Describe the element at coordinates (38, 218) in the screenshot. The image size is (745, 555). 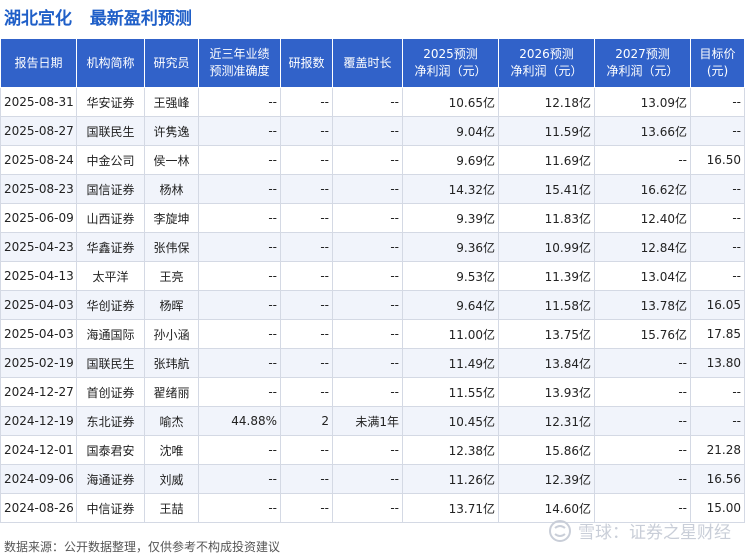
I see `report-date-cell: 2025-06-09` at that location.